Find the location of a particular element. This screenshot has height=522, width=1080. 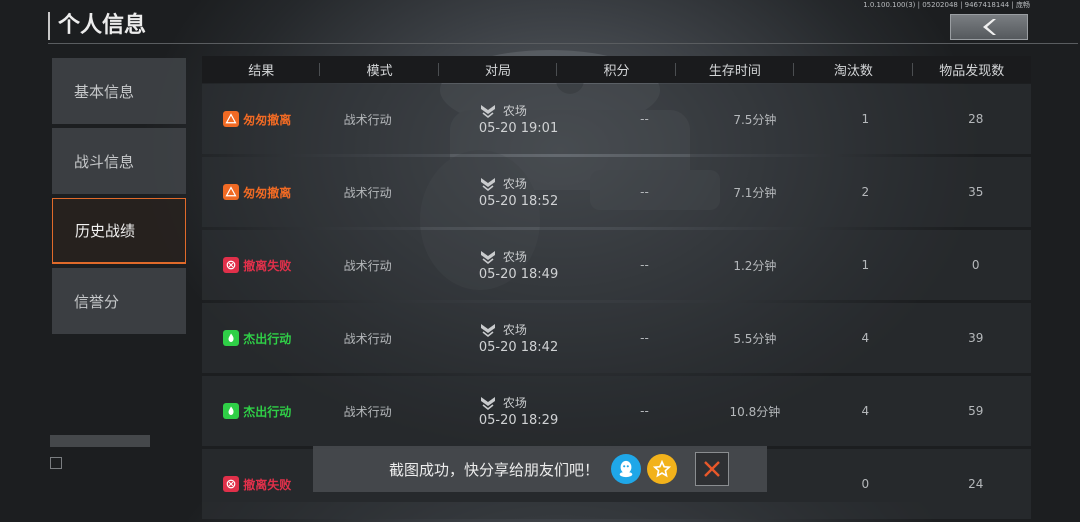

column-header-match: 对局 is located at coordinates (498, 69).